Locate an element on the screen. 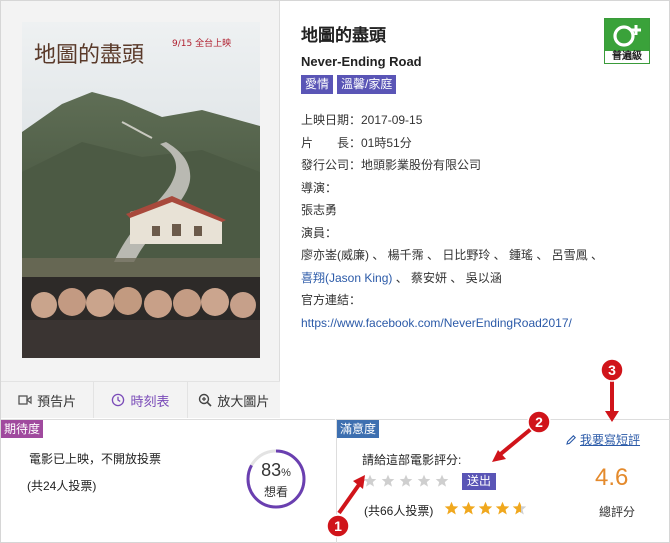 The image size is (670, 543). rating-label: 普遍級 is located at coordinates (627, 56).